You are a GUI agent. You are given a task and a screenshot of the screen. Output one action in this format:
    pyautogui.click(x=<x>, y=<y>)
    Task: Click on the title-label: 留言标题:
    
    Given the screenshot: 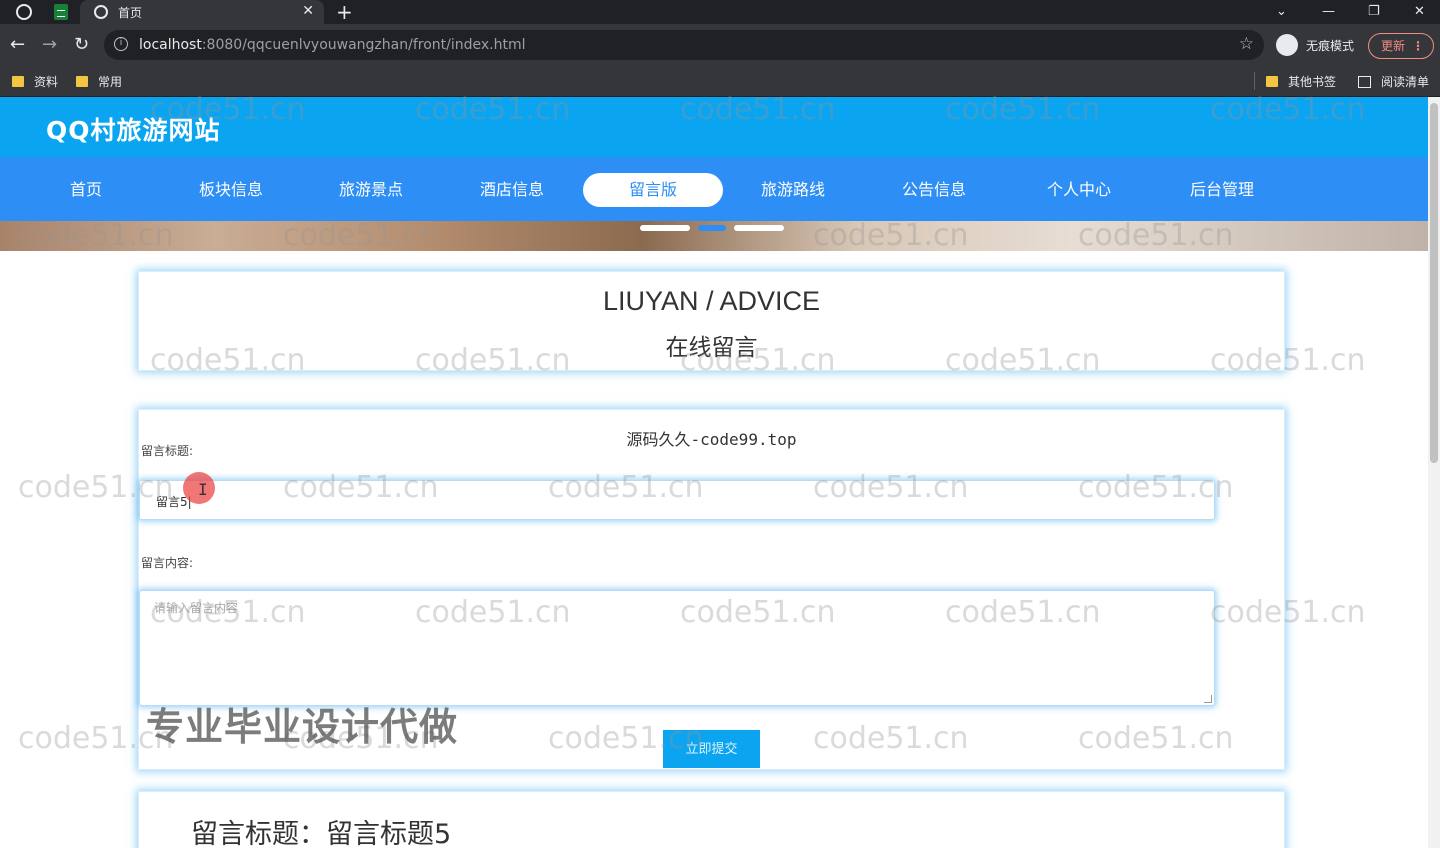 What is the action you would take?
    pyautogui.click(x=167, y=451)
    